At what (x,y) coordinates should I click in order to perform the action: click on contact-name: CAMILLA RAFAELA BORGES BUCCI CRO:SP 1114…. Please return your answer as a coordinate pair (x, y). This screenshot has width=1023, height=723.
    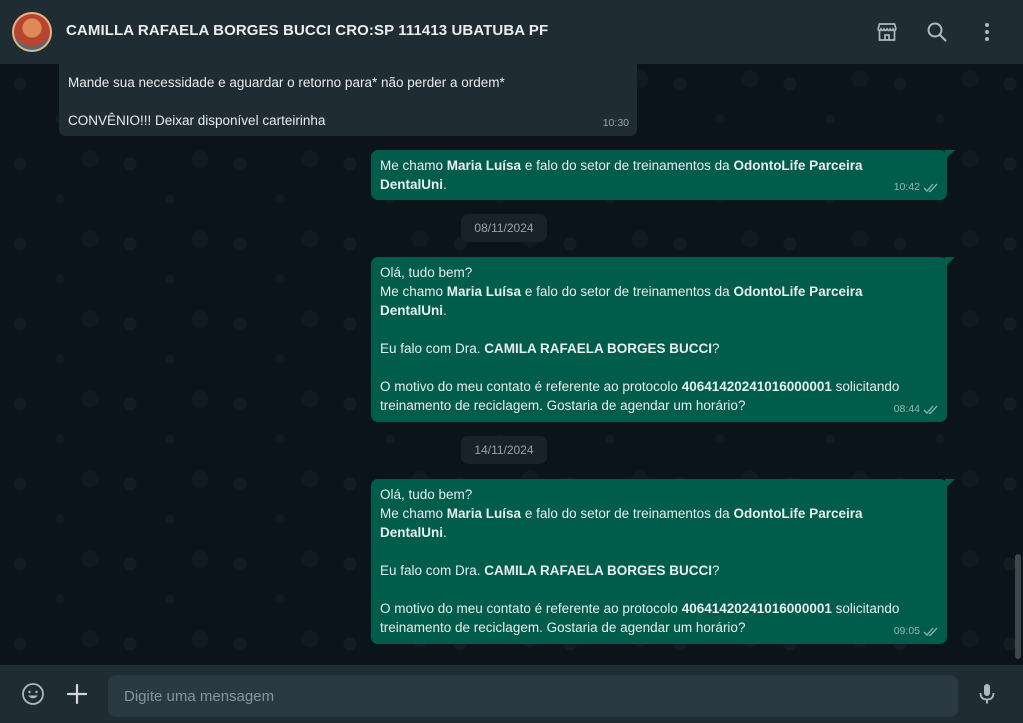
    Looking at the image, I should click on (307, 30).